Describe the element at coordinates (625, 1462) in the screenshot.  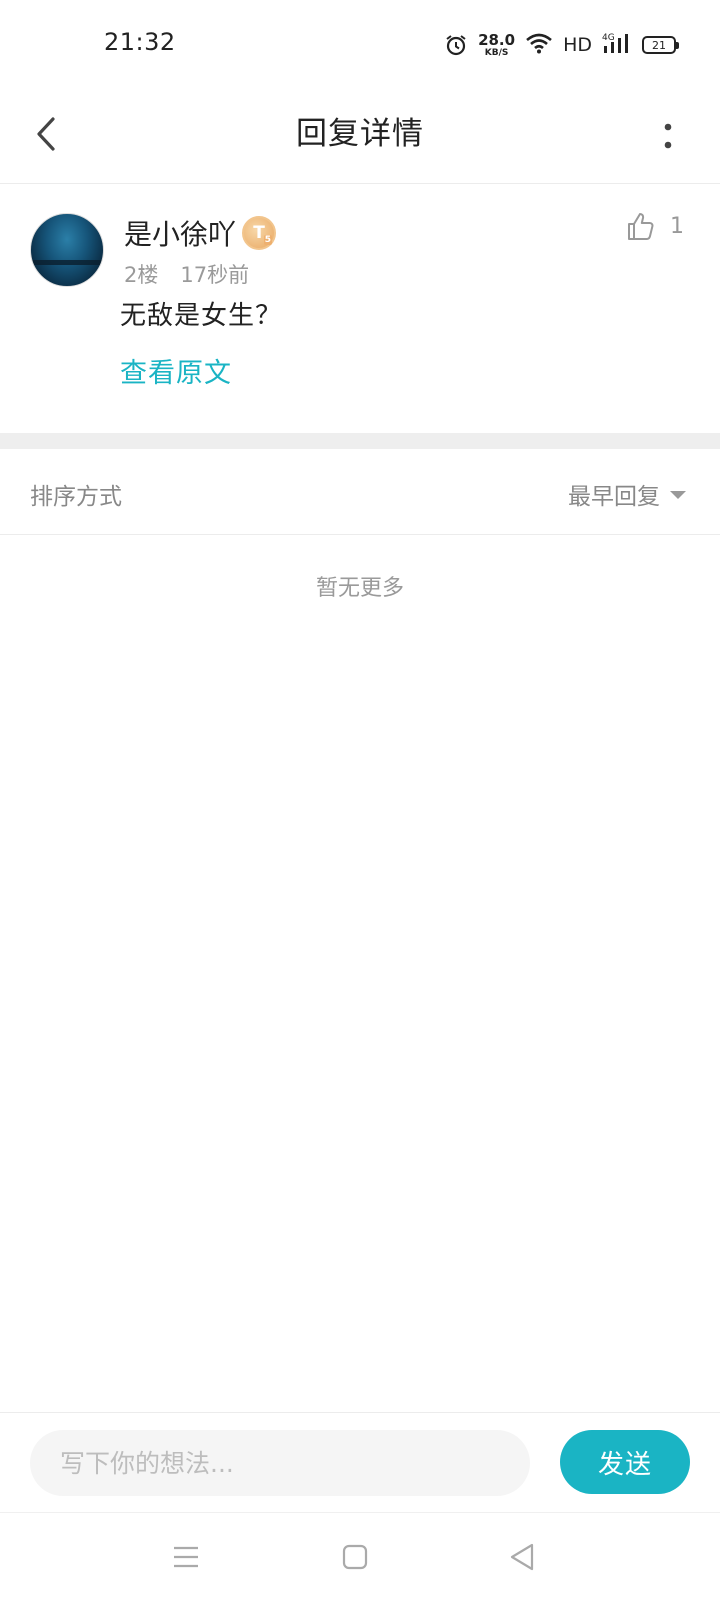
I see `send-button: 发送` at that location.